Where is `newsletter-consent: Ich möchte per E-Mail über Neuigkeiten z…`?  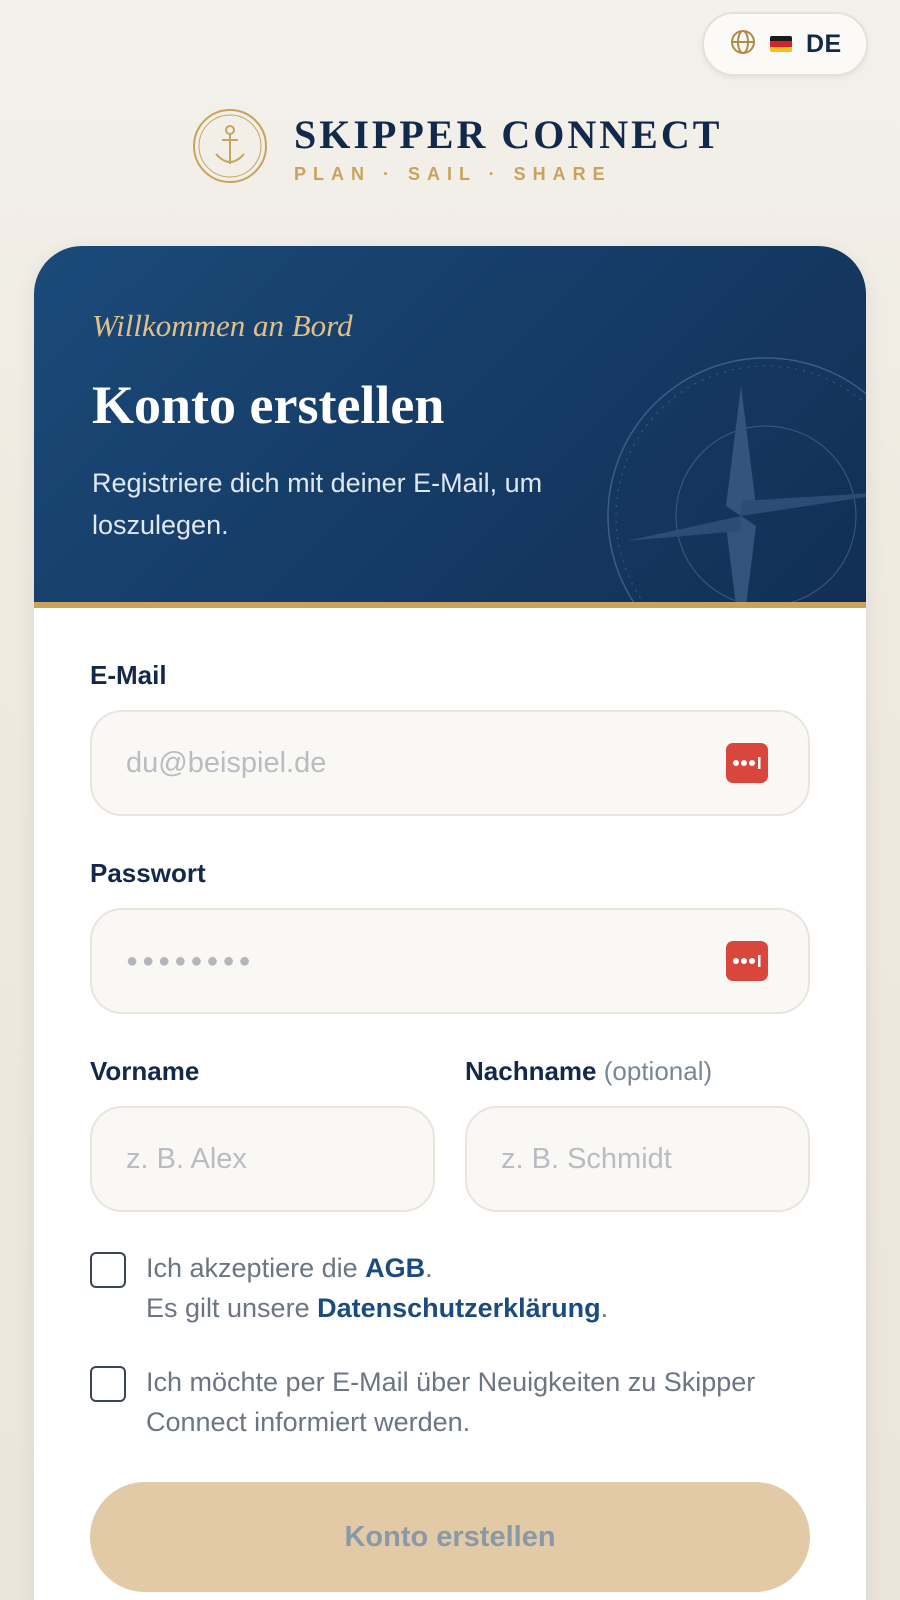
newsletter-consent: Ich möchte per E-Mail über Neuigkeiten z… is located at coordinates (450, 1402).